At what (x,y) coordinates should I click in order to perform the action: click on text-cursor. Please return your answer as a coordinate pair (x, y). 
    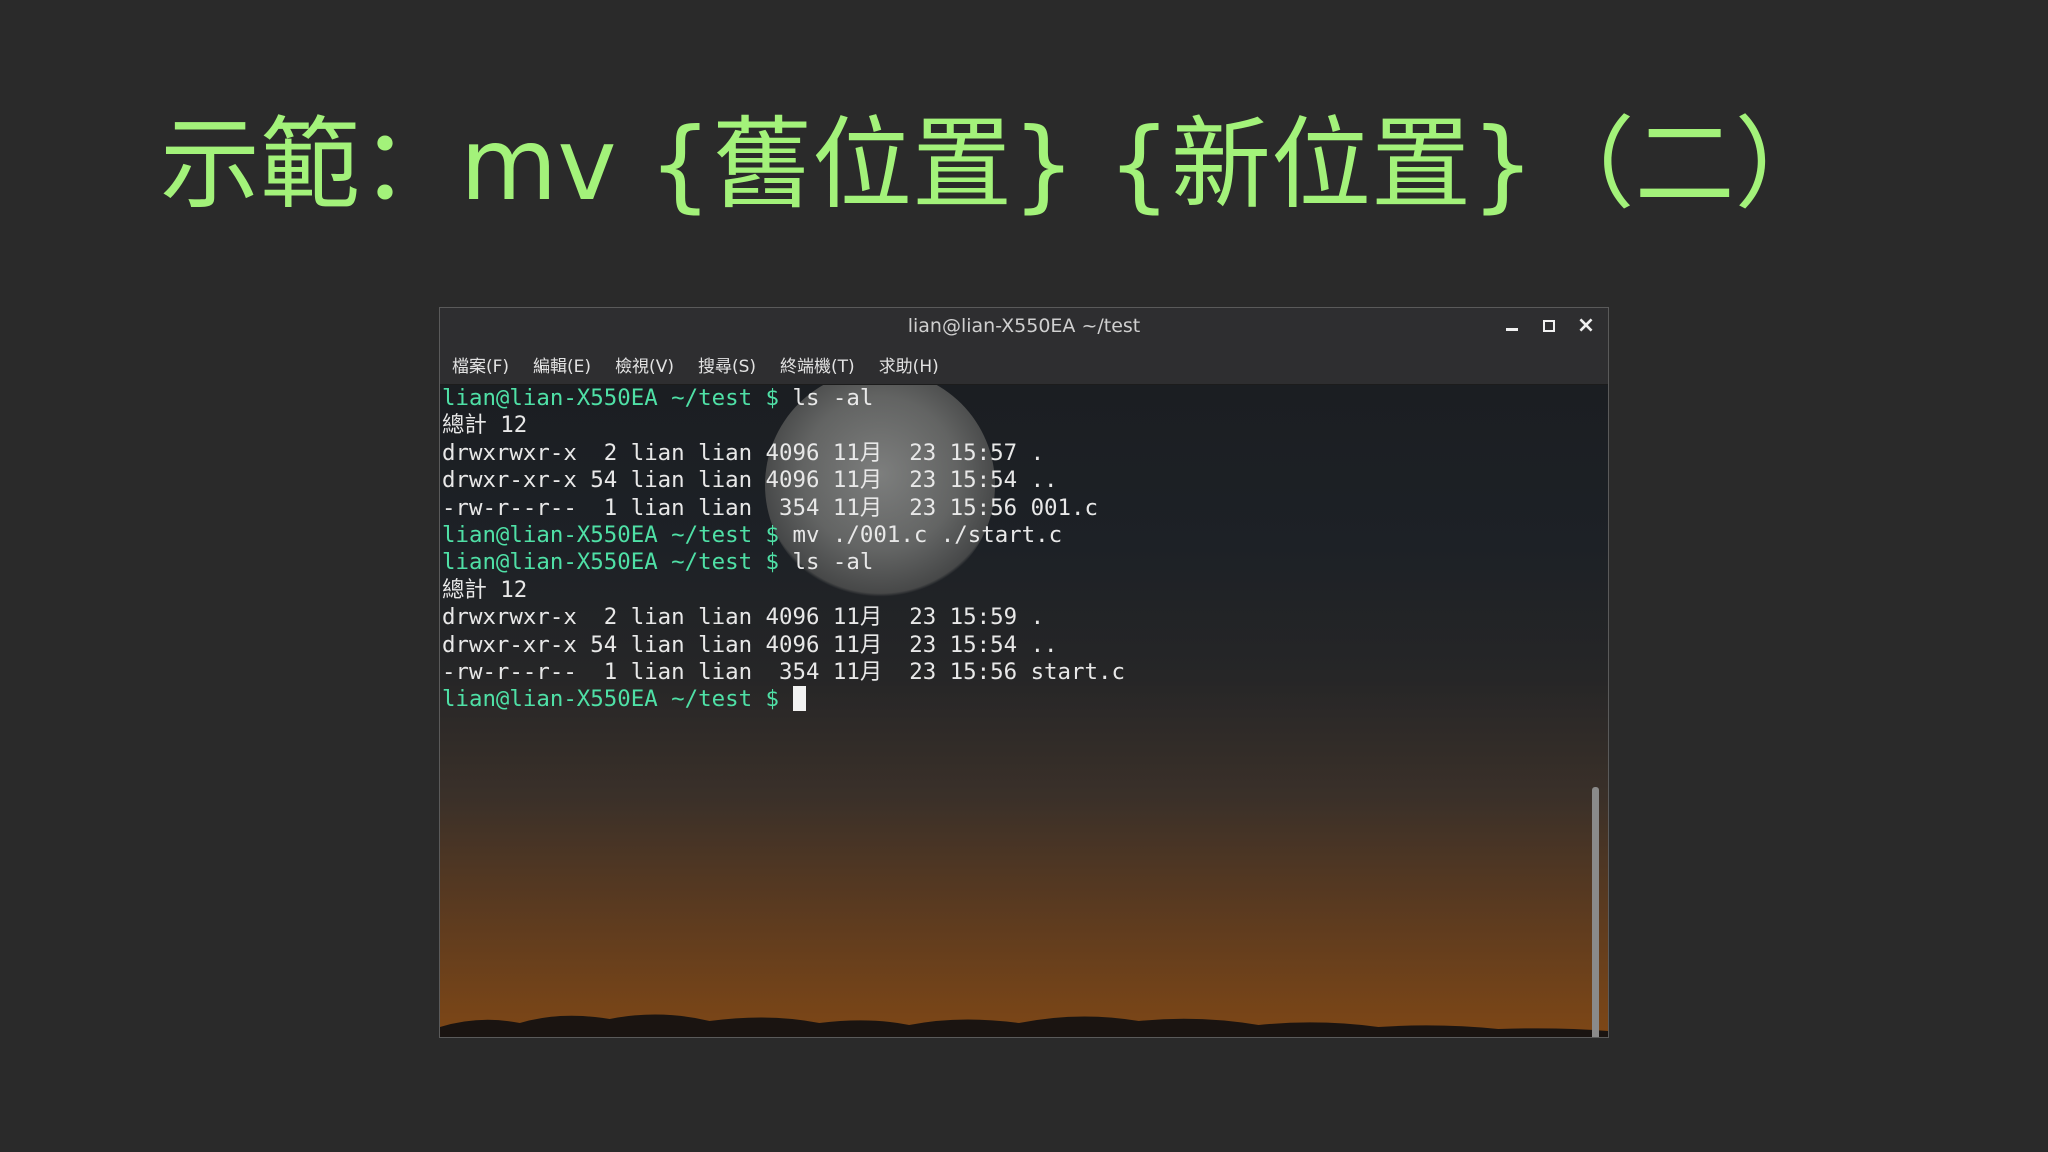
    Looking at the image, I should click on (799, 699).